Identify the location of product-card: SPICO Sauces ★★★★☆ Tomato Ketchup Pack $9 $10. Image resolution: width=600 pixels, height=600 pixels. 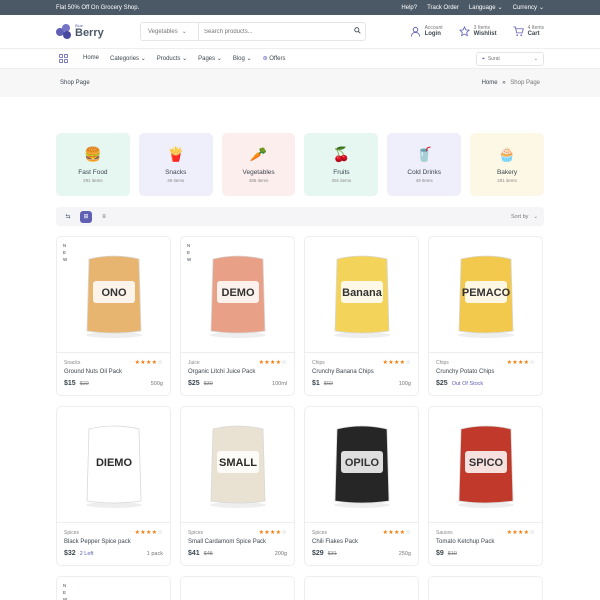
(485, 486).